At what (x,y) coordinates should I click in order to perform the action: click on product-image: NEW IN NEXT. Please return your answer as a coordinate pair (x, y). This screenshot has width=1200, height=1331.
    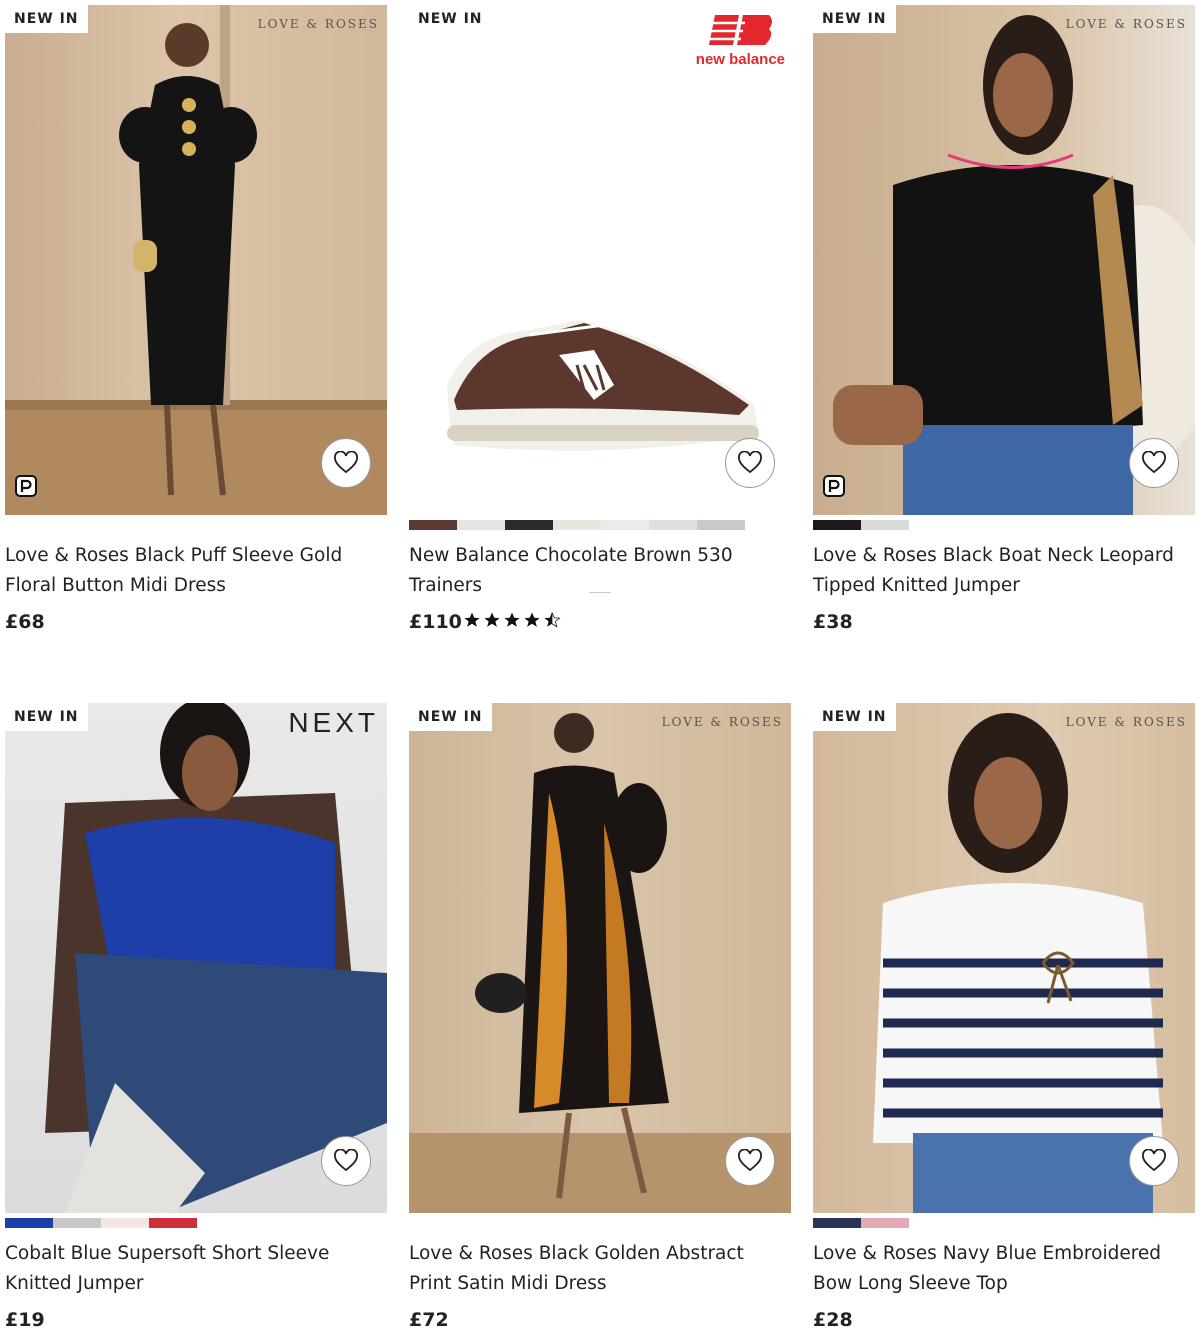
    Looking at the image, I should click on (196, 958).